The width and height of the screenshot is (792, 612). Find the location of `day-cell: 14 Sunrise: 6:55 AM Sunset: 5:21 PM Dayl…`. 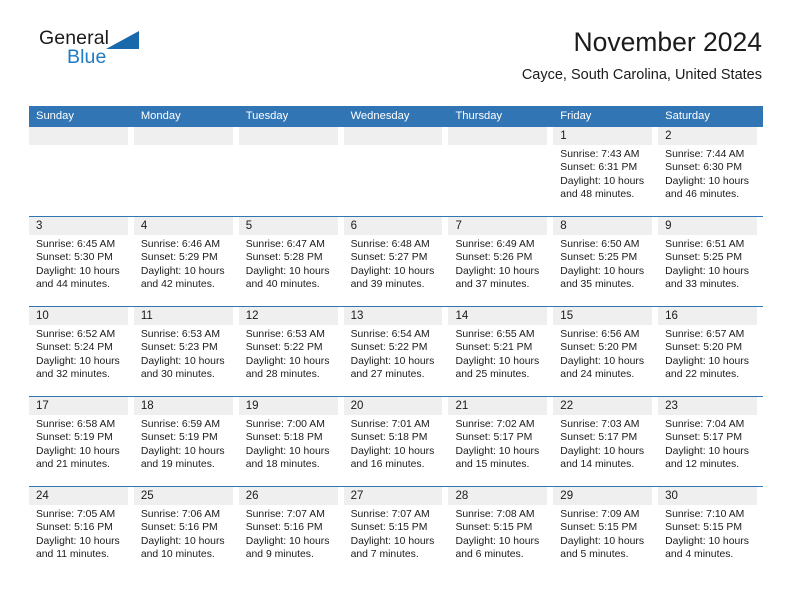

day-cell: 14 Sunrise: 6:55 AM Sunset: 5:21 PM Dayl… is located at coordinates (501, 351).